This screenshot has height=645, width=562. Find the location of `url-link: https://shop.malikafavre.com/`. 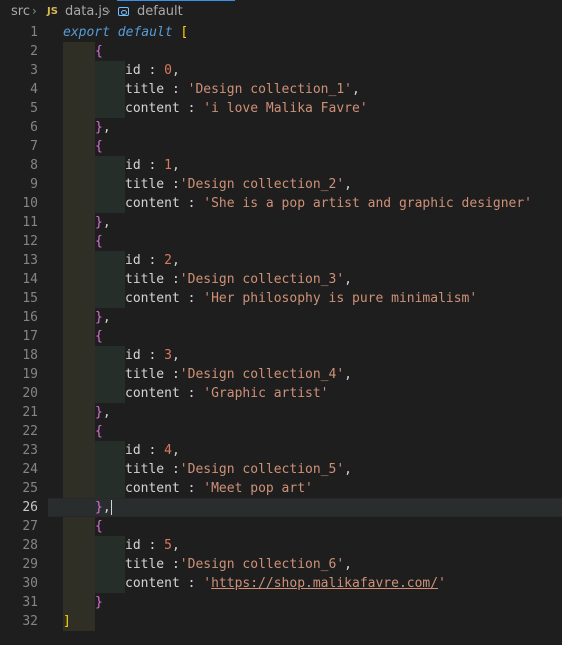

url-link: https://shop.malikafavre.com/ is located at coordinates (324, 583).